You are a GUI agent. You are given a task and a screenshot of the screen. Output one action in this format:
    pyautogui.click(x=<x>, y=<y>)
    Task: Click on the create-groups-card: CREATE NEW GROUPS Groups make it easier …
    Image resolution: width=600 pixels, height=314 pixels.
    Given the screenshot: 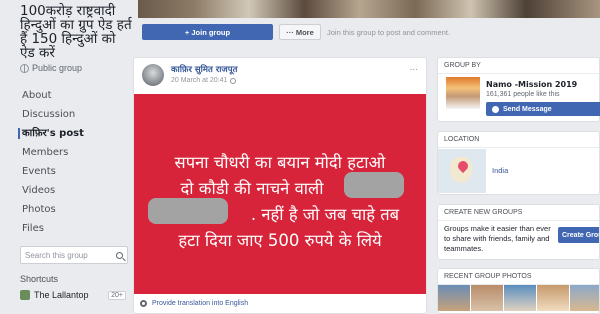 What is the action you would take?
    pyautogui.click(x=518, y=232)
    